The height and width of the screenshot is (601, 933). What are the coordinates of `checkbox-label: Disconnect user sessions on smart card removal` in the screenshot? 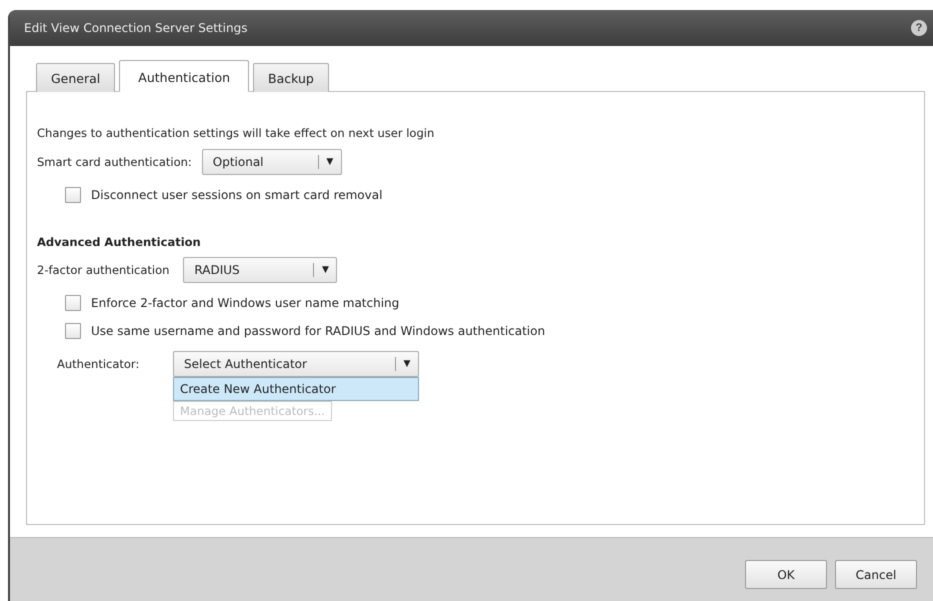 It's located at (236, 195).